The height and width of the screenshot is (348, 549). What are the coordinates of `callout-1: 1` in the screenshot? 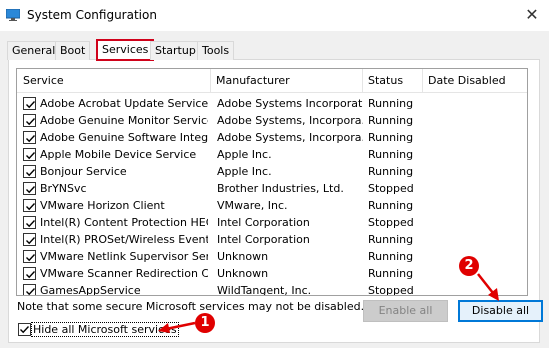 It's located at (205, 323).